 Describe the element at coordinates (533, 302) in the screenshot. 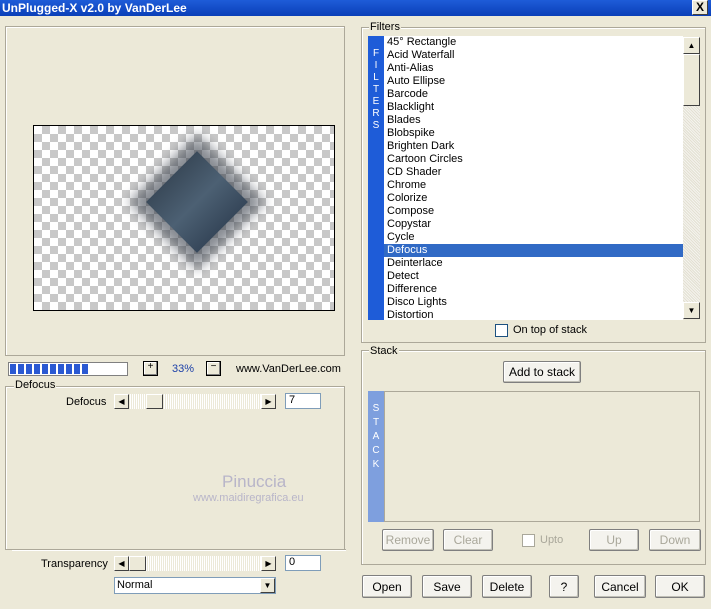

I see `filter-list-item: Disco Lights` at that location.